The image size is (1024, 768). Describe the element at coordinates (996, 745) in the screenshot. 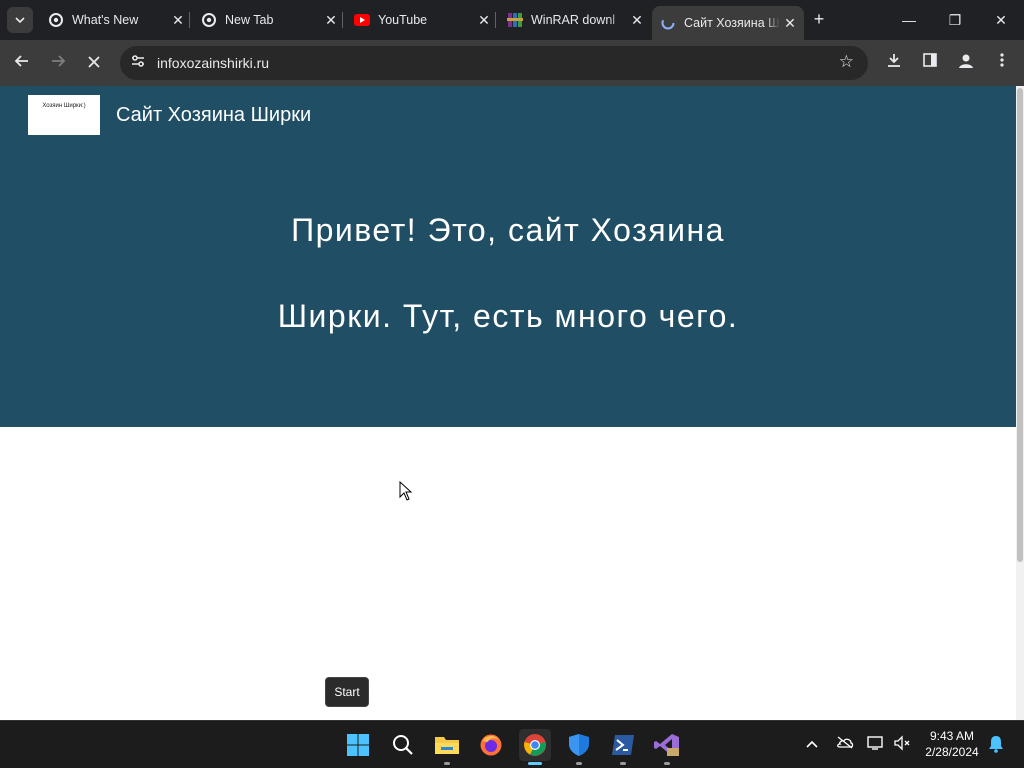

I see `notification-bell-icon` at that location.